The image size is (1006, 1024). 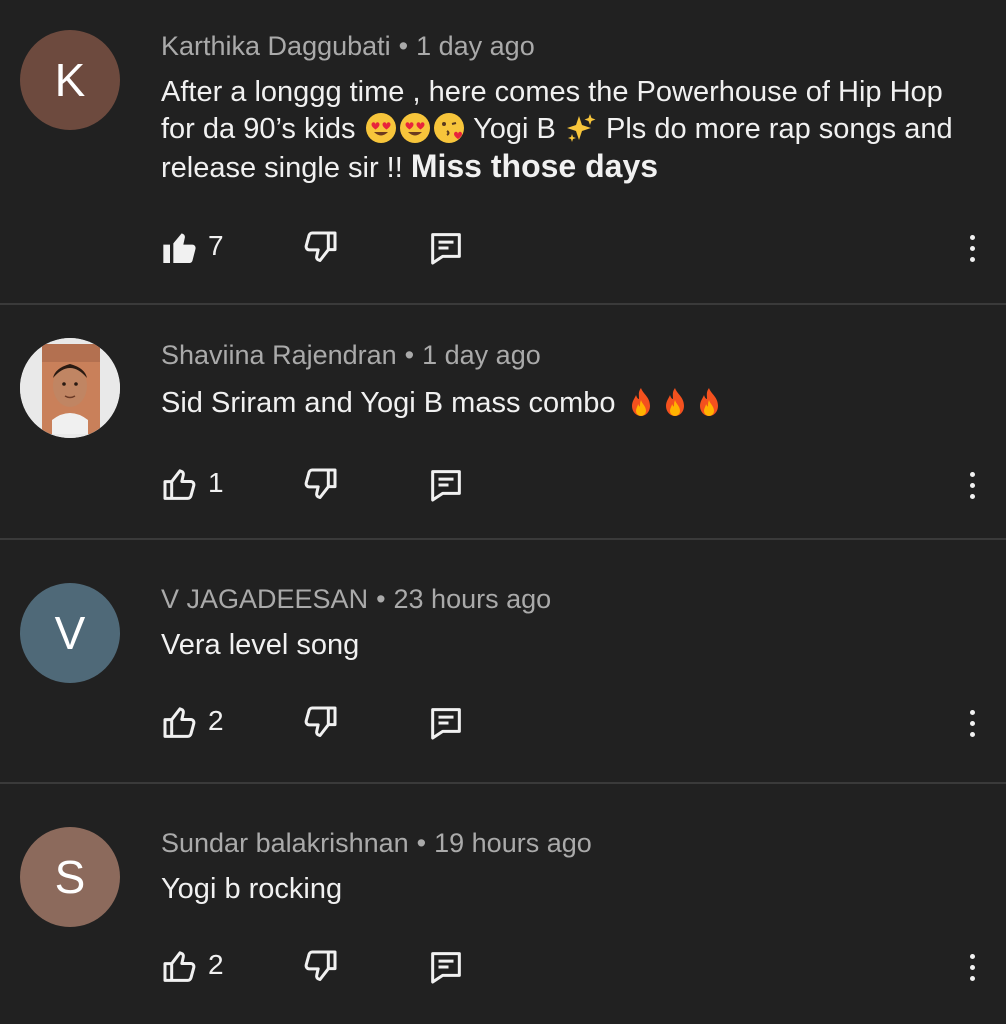 What do you see at coordinates (514, 129) in the screenshot?
I see `comment-text-part: Yogi B` at bounding box center [514, 129].